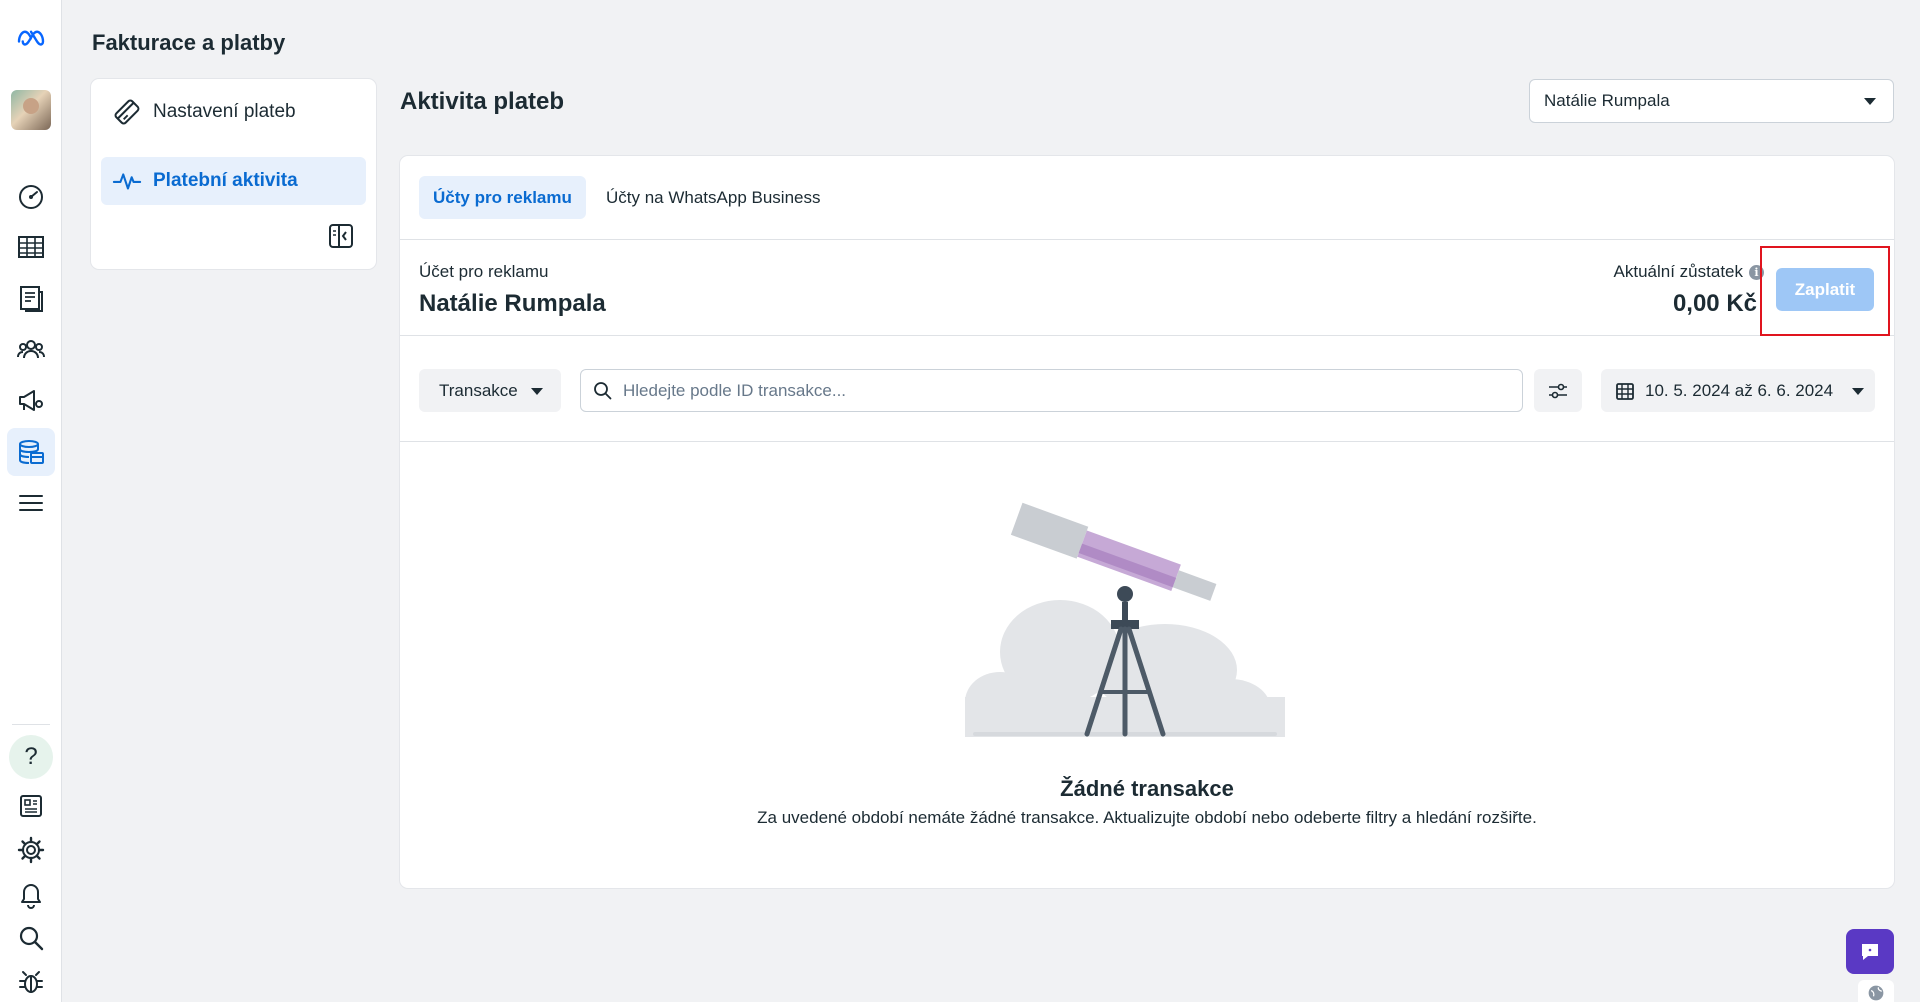 The width and height of the screenshot is (1920, 1002). I want to click on collapse-panel-icon, so click(341, 236).